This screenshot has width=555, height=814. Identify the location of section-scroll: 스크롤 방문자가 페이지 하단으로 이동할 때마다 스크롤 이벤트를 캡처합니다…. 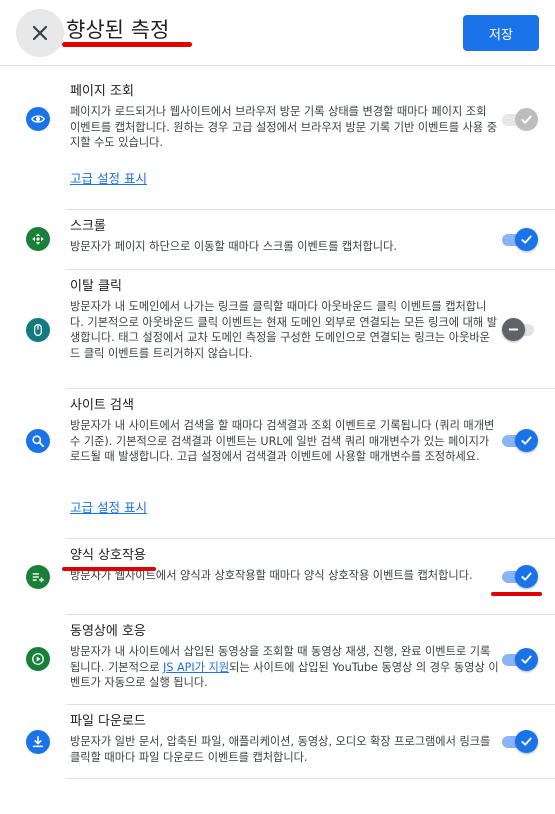
(277, 239).